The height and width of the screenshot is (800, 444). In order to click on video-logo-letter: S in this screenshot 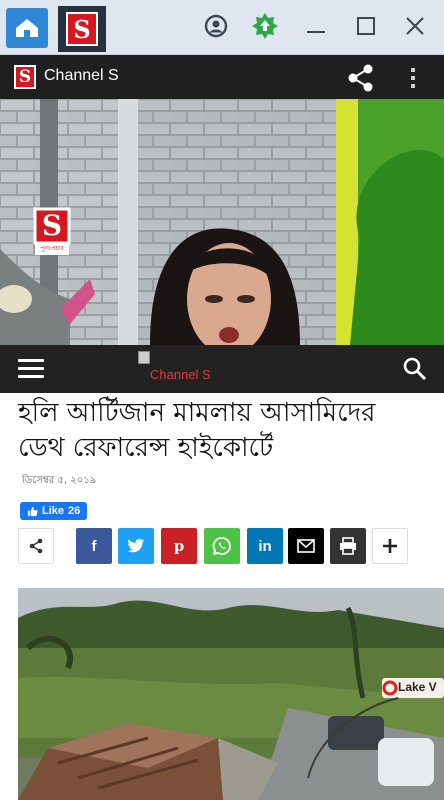, I will do `click(52, 225)`.